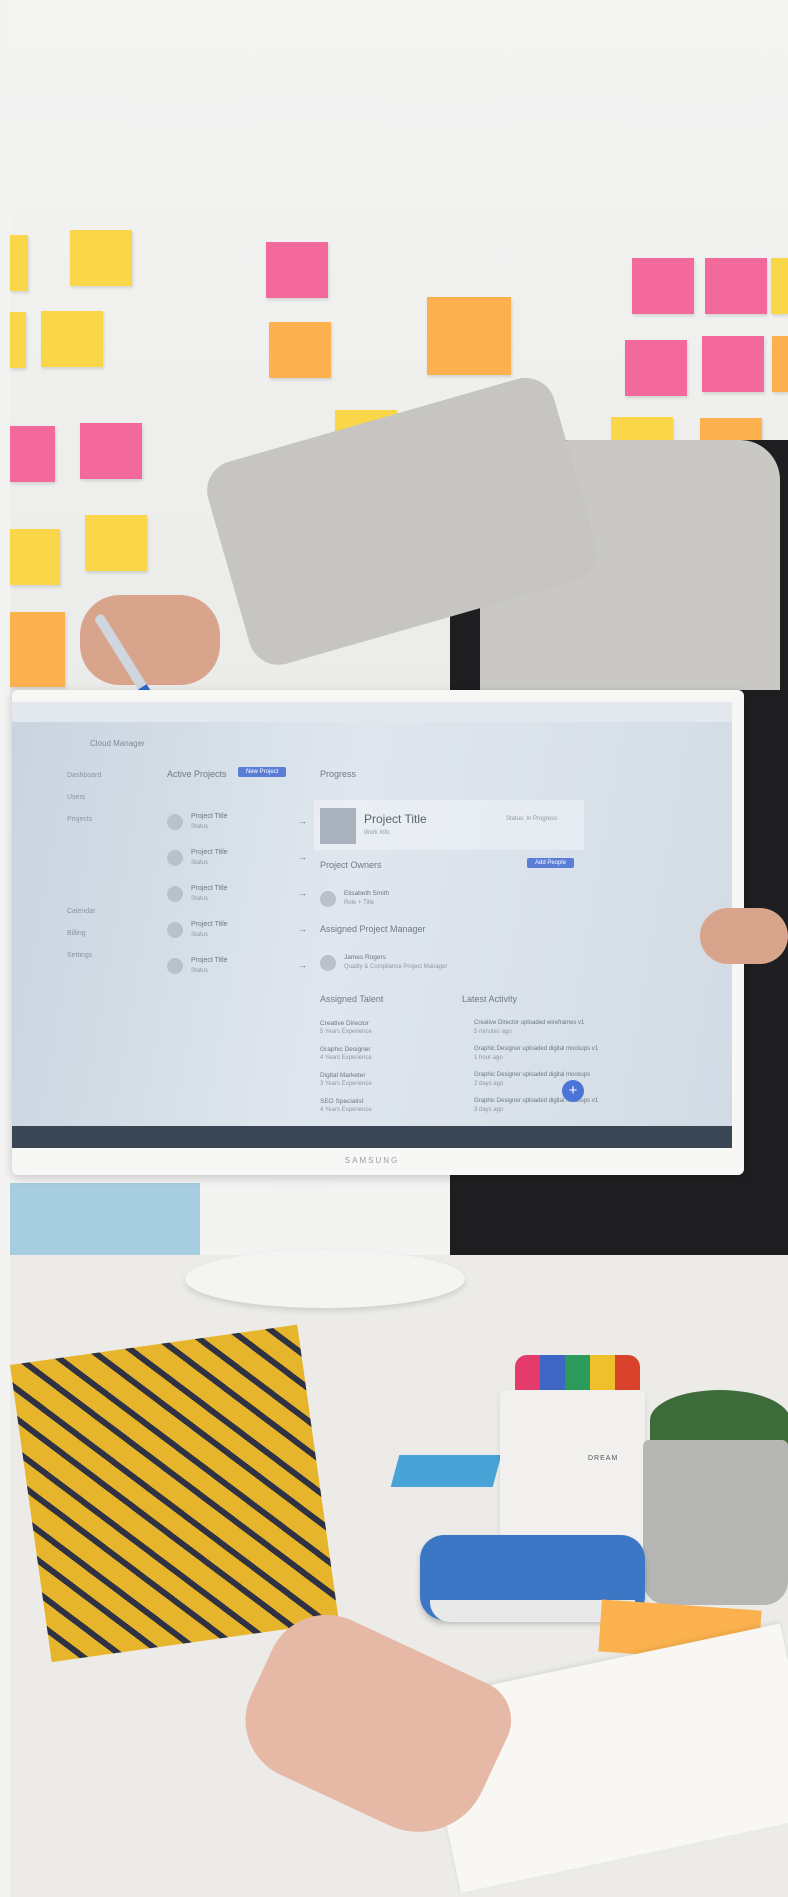  What do you see at coordinates (345, 1049) in the screenshot?
I see `talent-role: Graphic Designer` at bounding box center [345, 1049].